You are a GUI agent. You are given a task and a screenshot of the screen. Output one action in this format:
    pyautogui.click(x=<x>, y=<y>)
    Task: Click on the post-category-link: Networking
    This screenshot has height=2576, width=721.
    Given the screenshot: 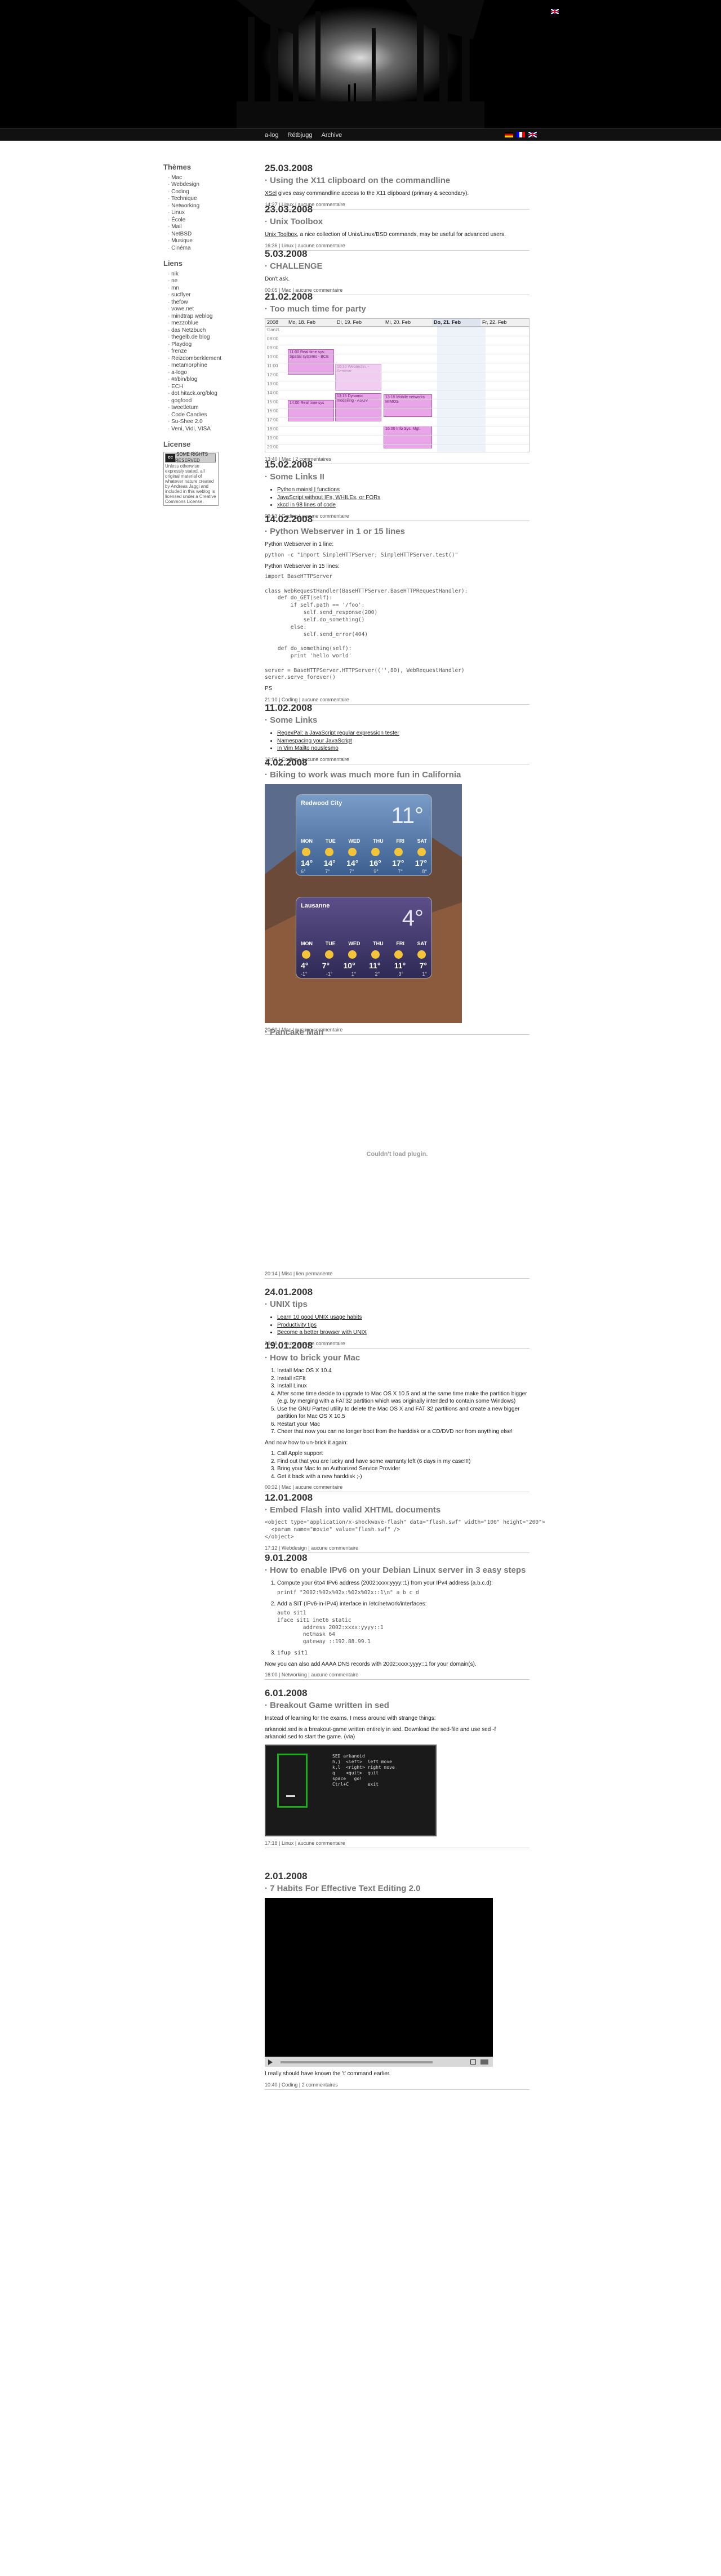 What is the action you would take?
    pyautogui.click(x=294, y=1675)
    